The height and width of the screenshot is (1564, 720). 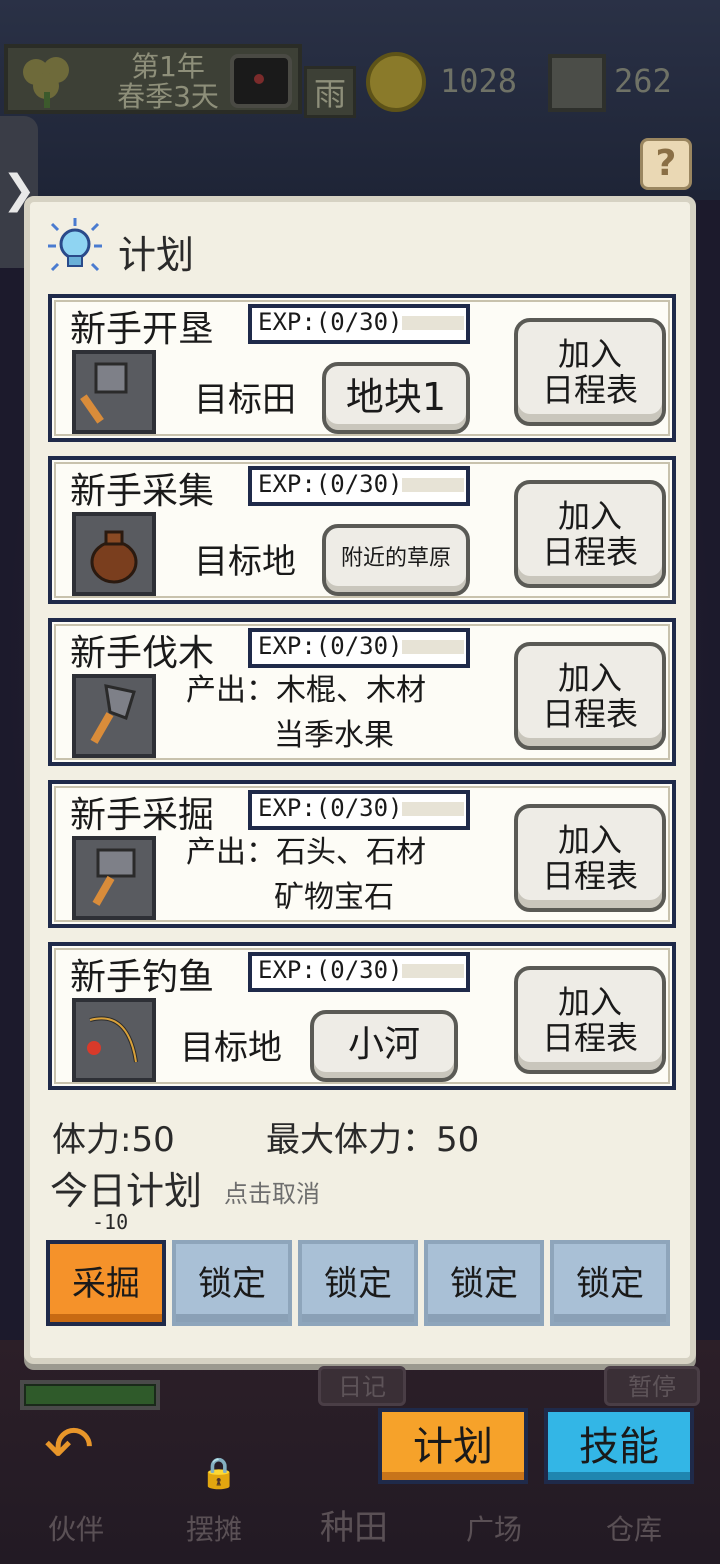 What do you see at coordinates (362, 1386) in the screenshot?
I see `diary-tab: 日记` at bounding box center [362, 1386].